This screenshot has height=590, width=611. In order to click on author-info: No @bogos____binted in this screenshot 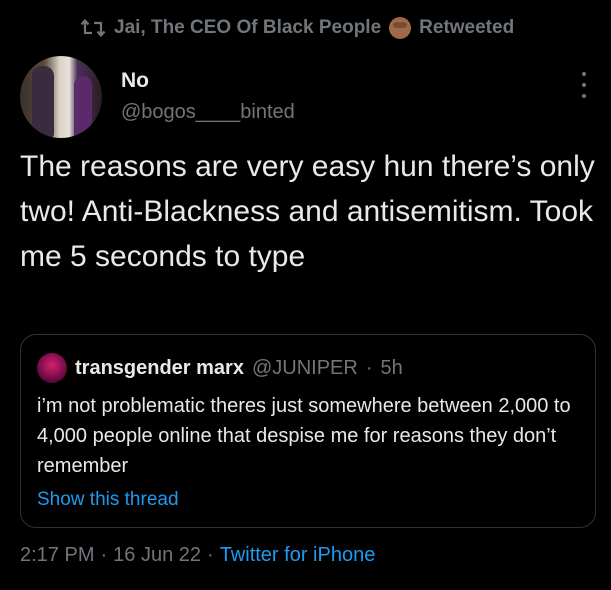, I will do `click(208, 97)`.